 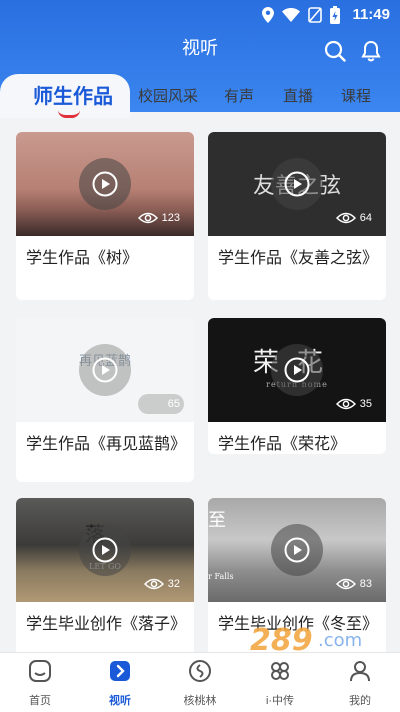 What do you see at coordinates (106, 444) in the screenshot?
I see `video-title: 学生作品《再见蓝鹊》` at bounding box center [106, 444].